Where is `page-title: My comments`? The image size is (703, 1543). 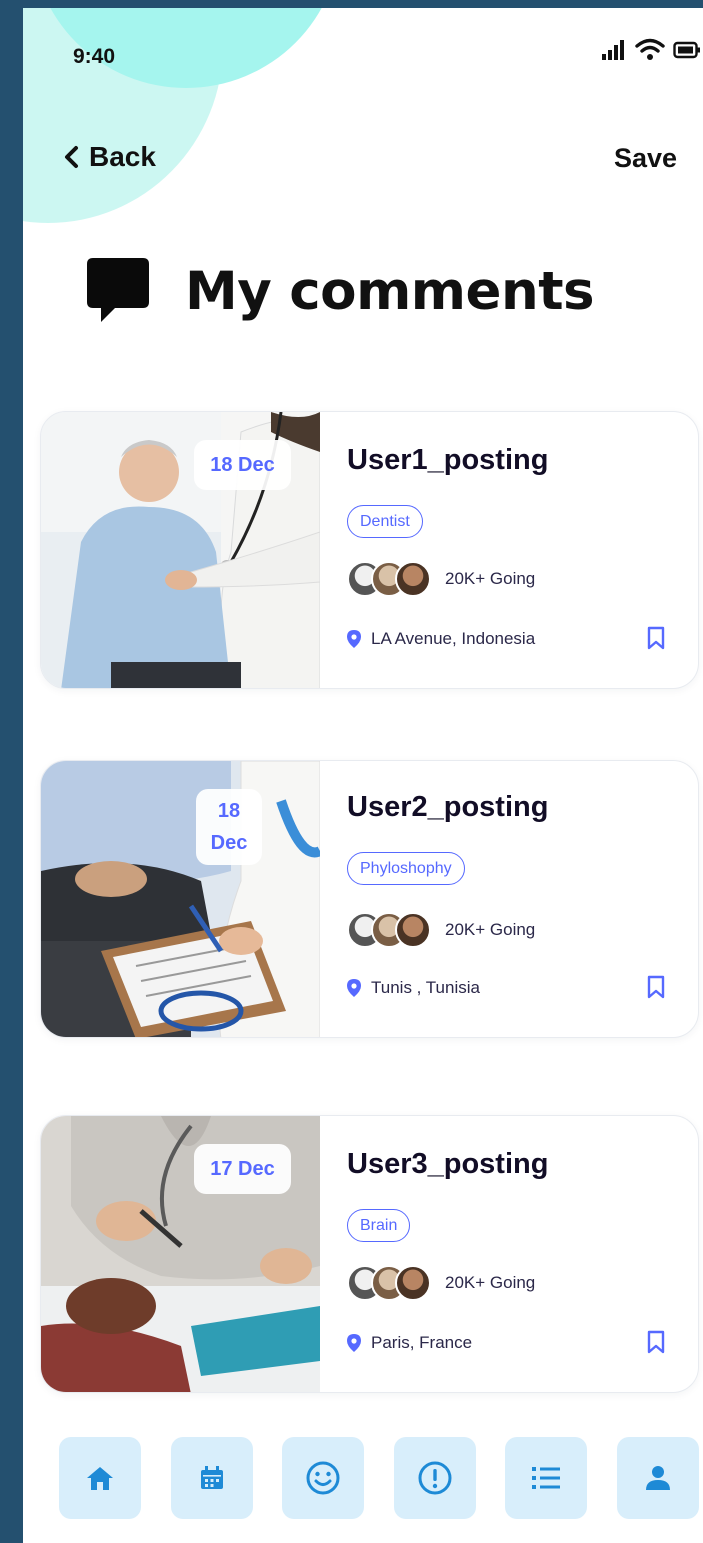 page-title: My comments is located at coordinates (390, 291).